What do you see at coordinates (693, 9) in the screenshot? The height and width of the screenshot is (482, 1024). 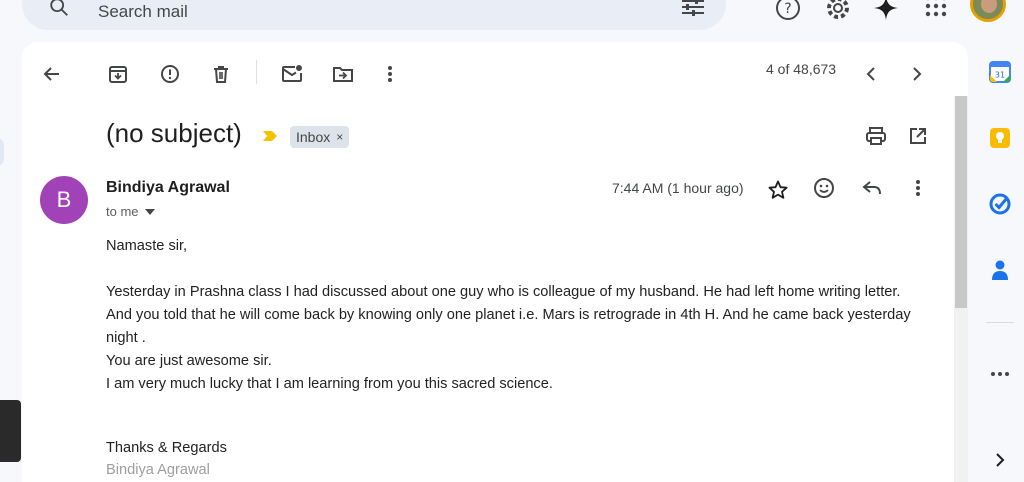 I see `search-options-icon` at bounding box center [693, 9].